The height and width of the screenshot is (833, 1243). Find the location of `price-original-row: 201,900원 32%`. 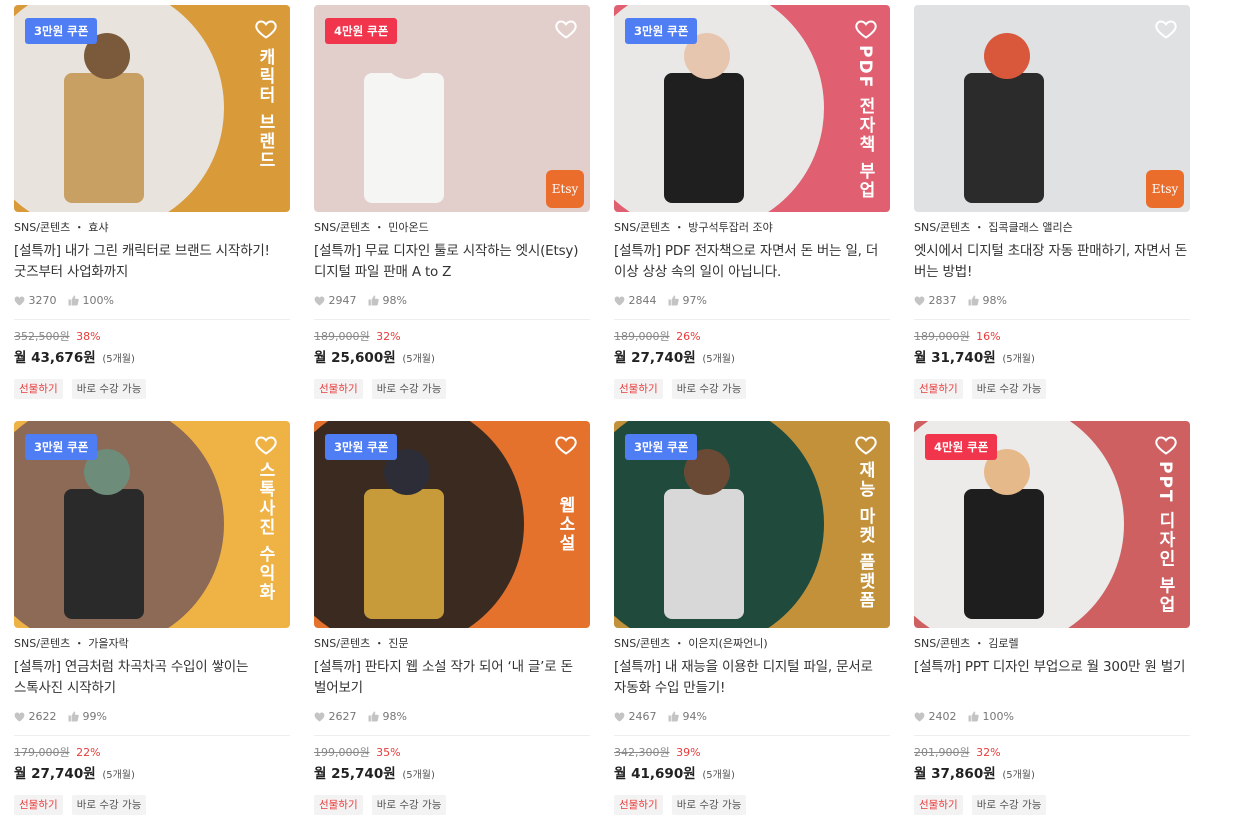

price-original-row: 201,900원 32% is located at coordinates (1052, 753).